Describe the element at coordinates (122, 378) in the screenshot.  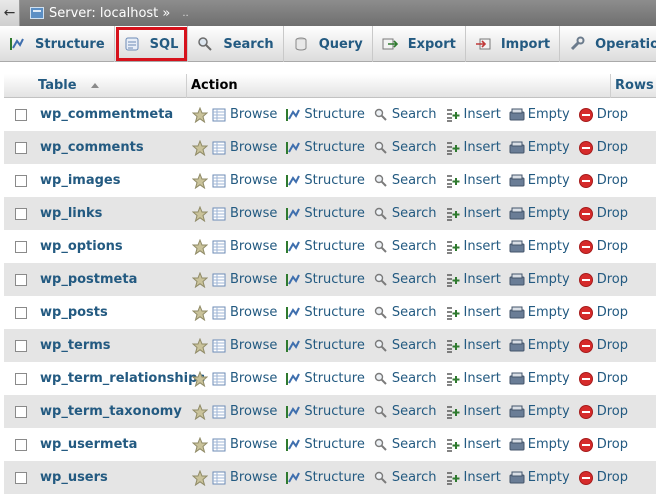
I see `table-name-link: wp_term_relationships` at that location.